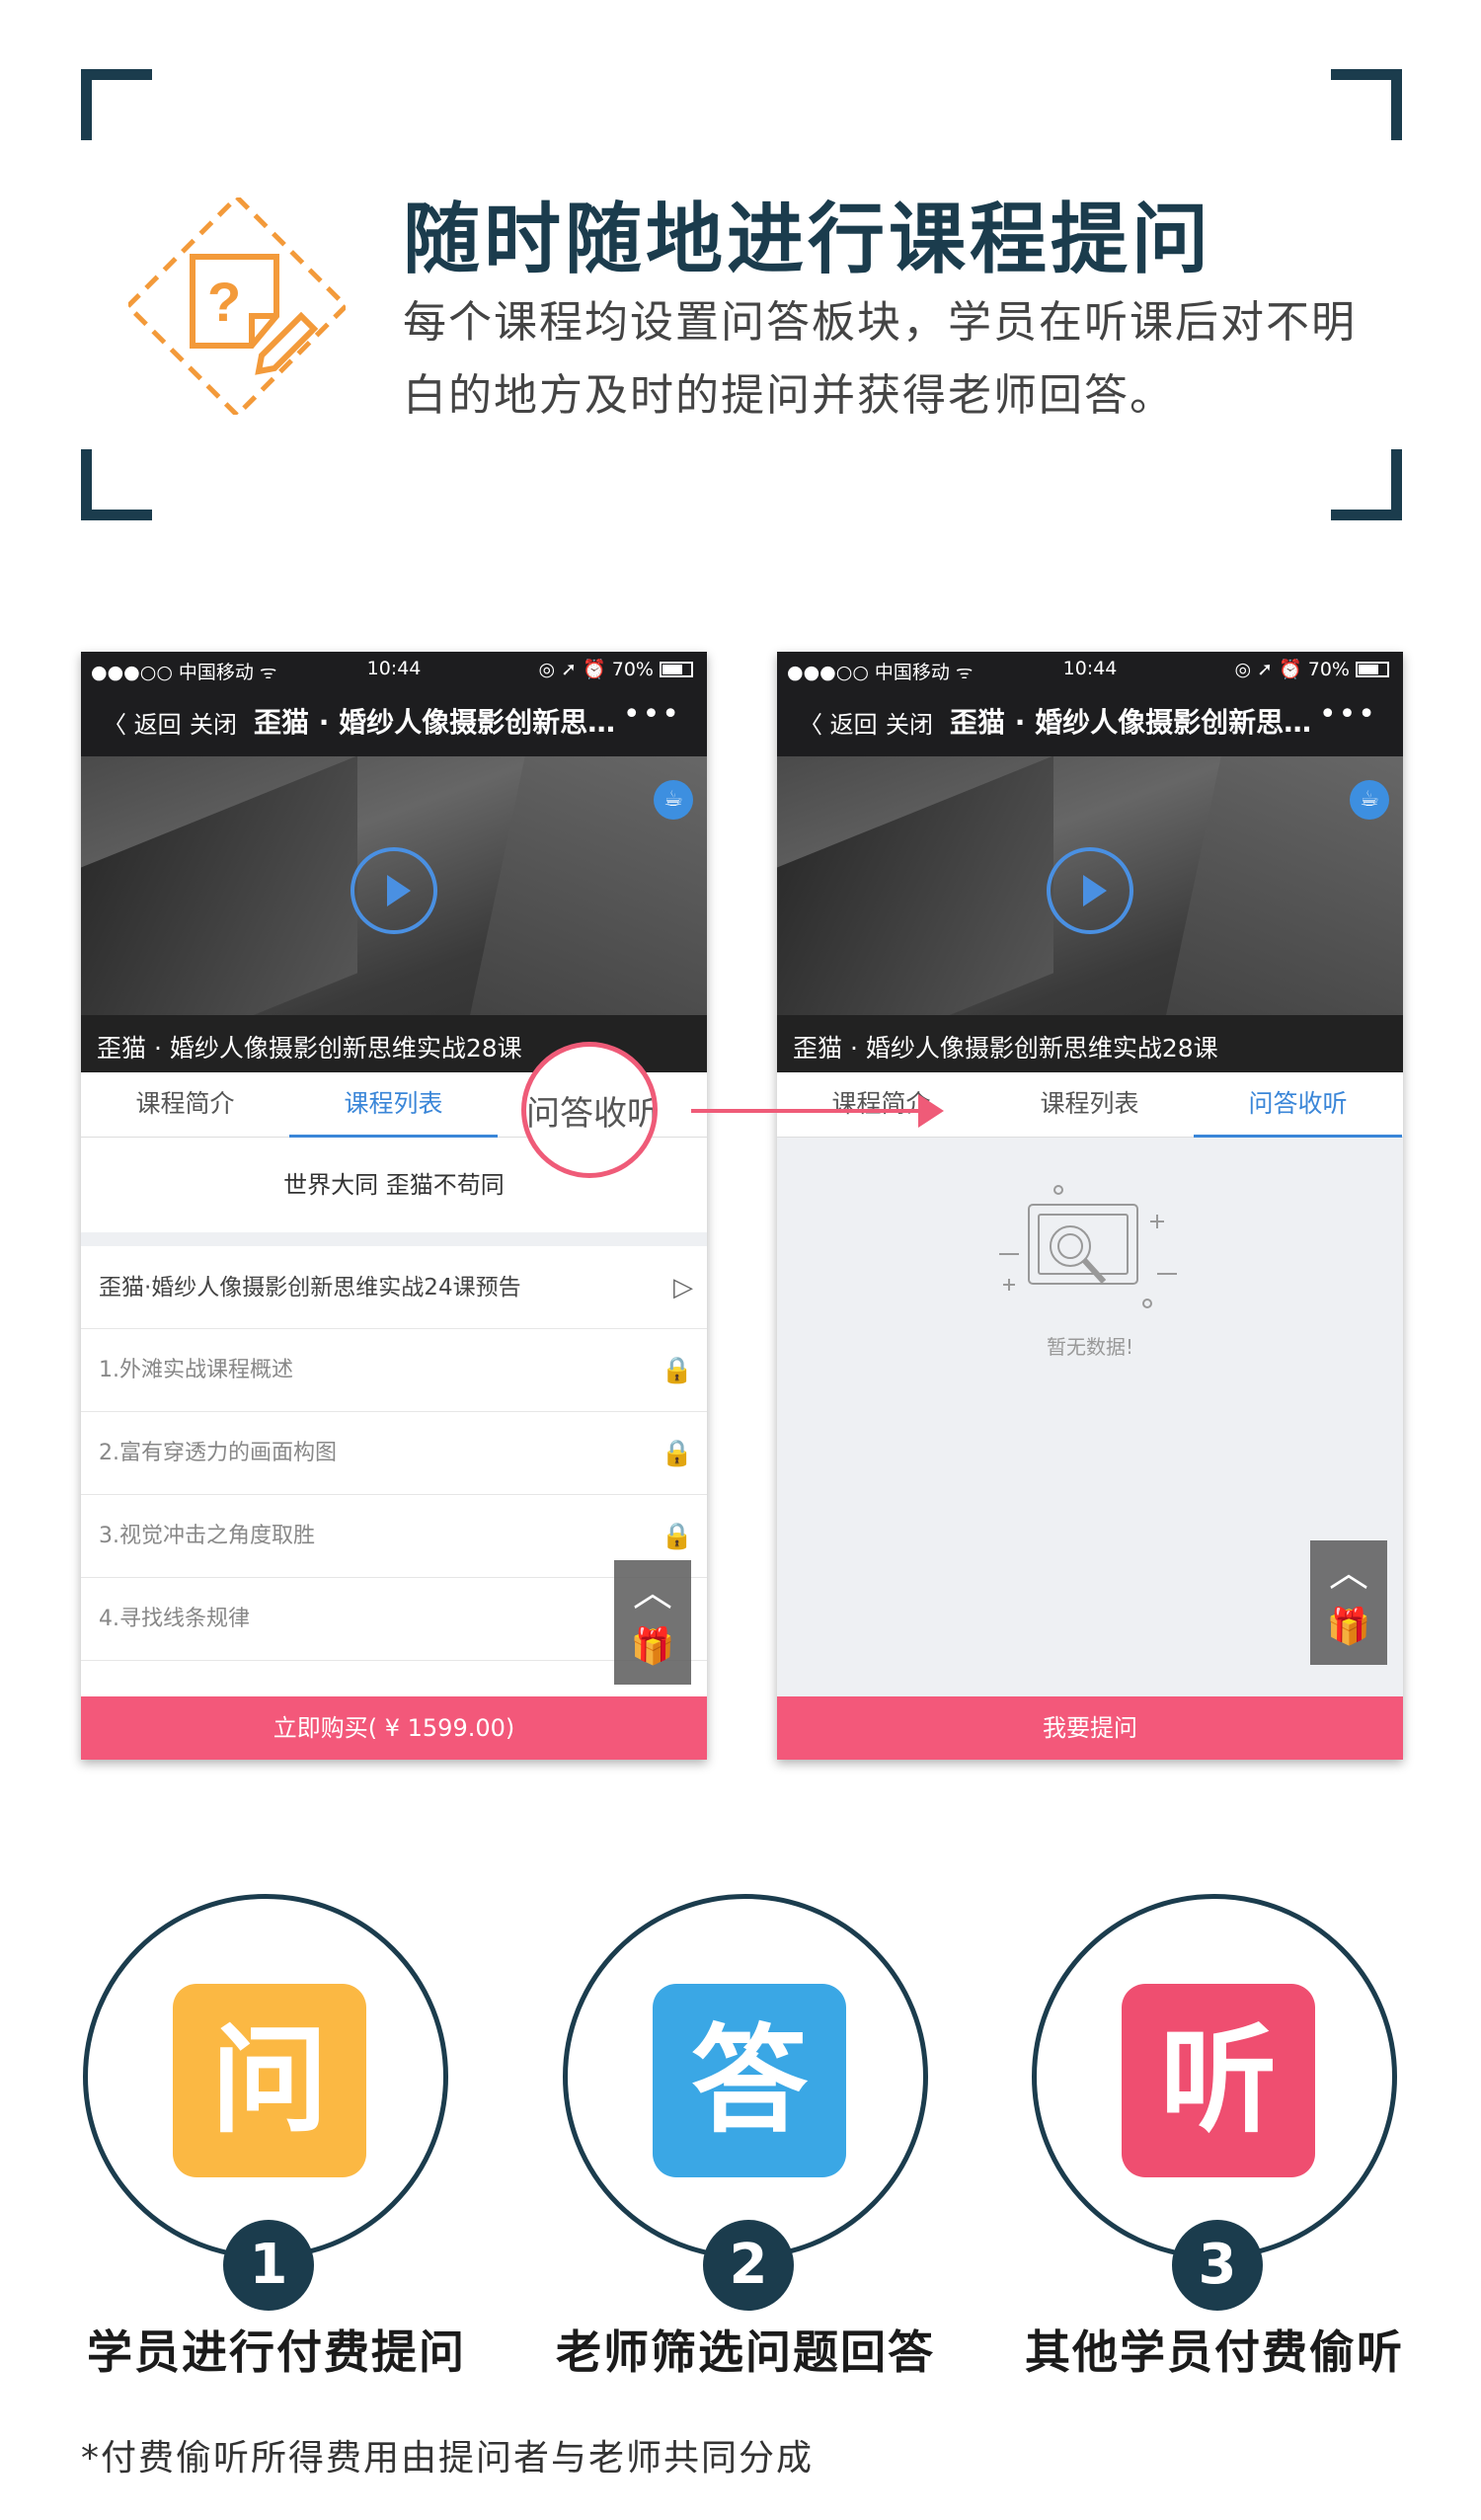 This screenshot has height=2520, width=1481. Describe the element at coordinates (749, 2080) in the screenshot. I see `answer-icon: 答` at that location.